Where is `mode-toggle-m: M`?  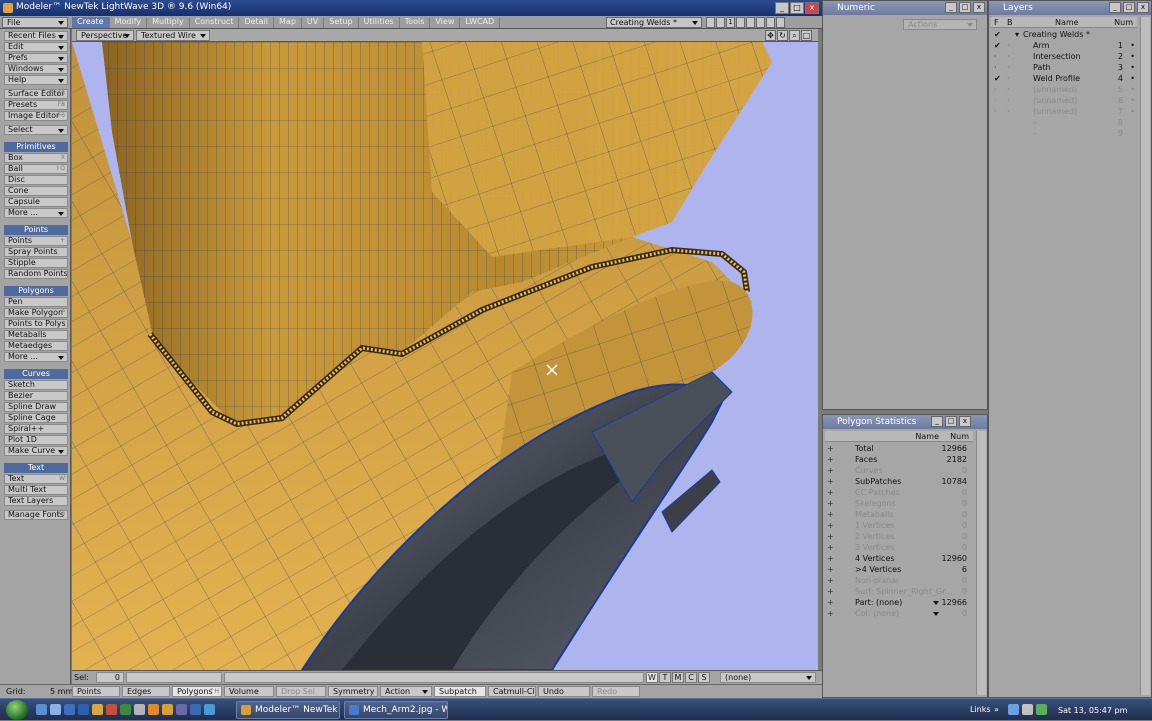
mode-toggle-m: M is located at coordinates (678, 677).